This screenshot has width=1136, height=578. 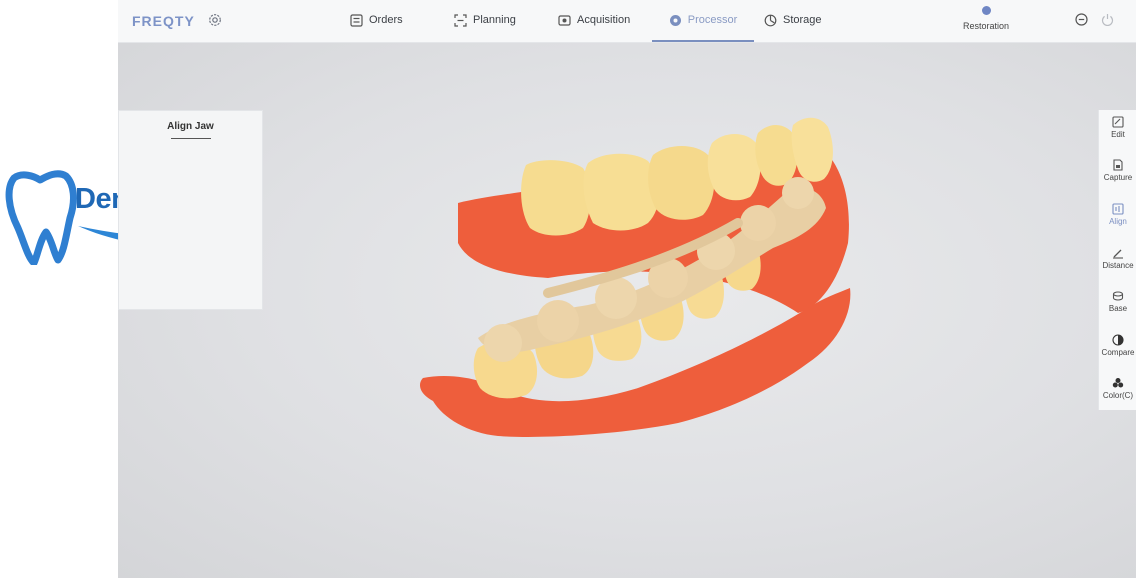 I want to click on tool-edit: Edit, so click(x=1117, y=127).